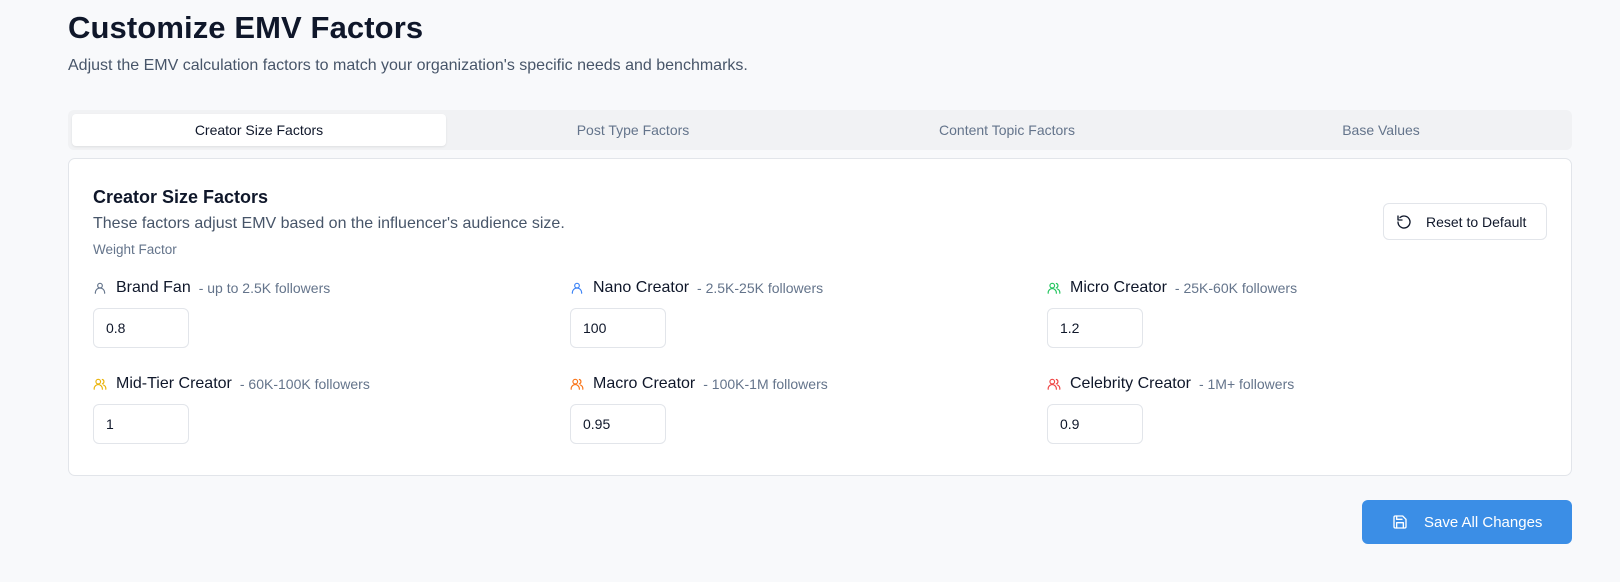 The height and width of the screenshot is (582, 1620). Describe the element at coordinates (304, 384) in the screenshot. I see `factor-range: - 60K-100K followers` at that location.